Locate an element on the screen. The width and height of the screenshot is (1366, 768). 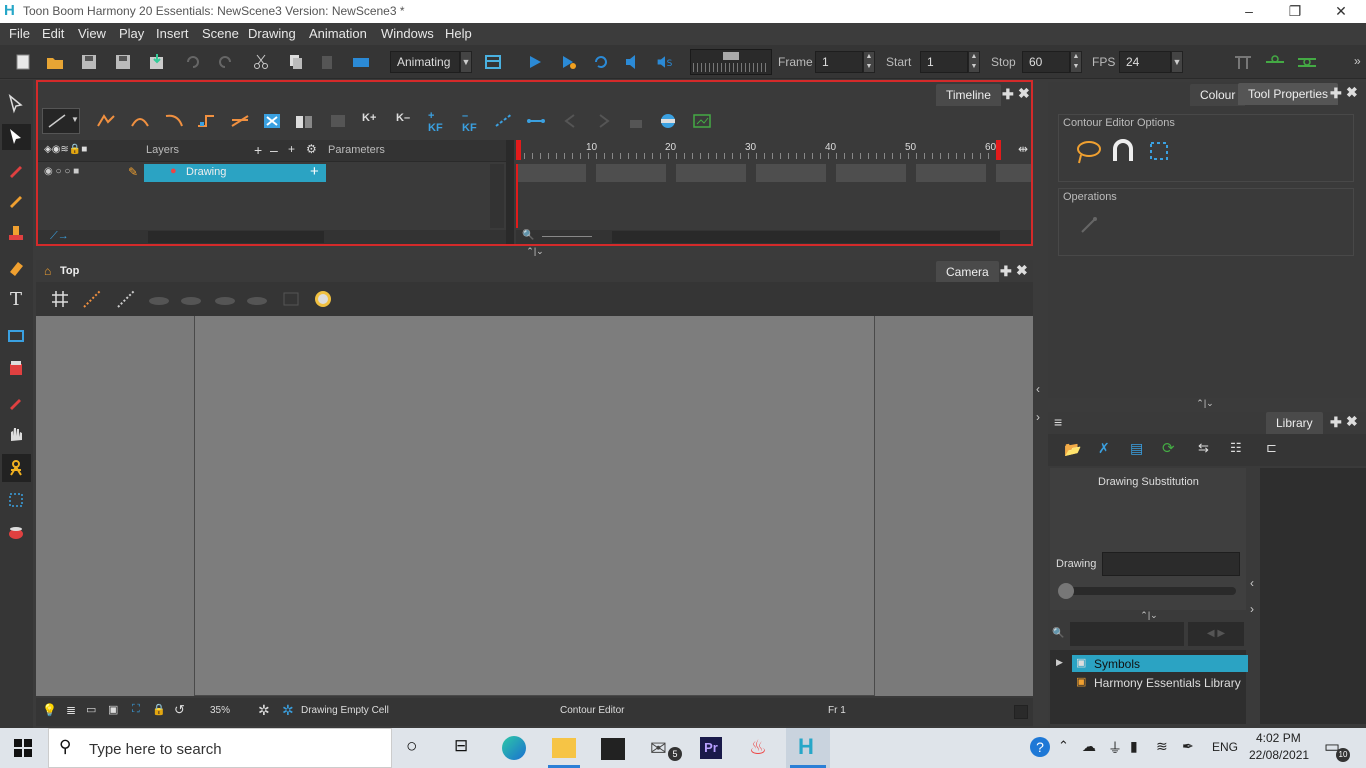
onedrive-icon: ☁ is located at coordinates (1089, 746).